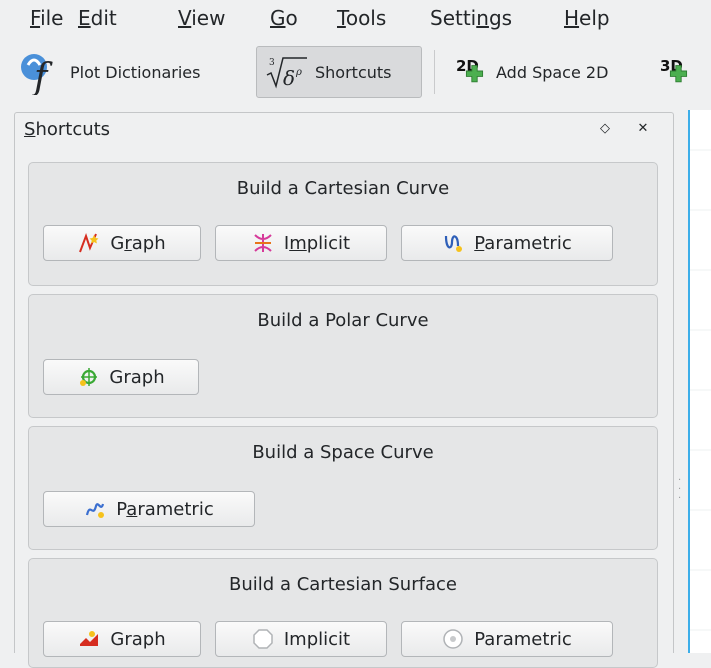 The image size is (711, 668). I want to click on menu-settings-post: gs, so click(500, 18).